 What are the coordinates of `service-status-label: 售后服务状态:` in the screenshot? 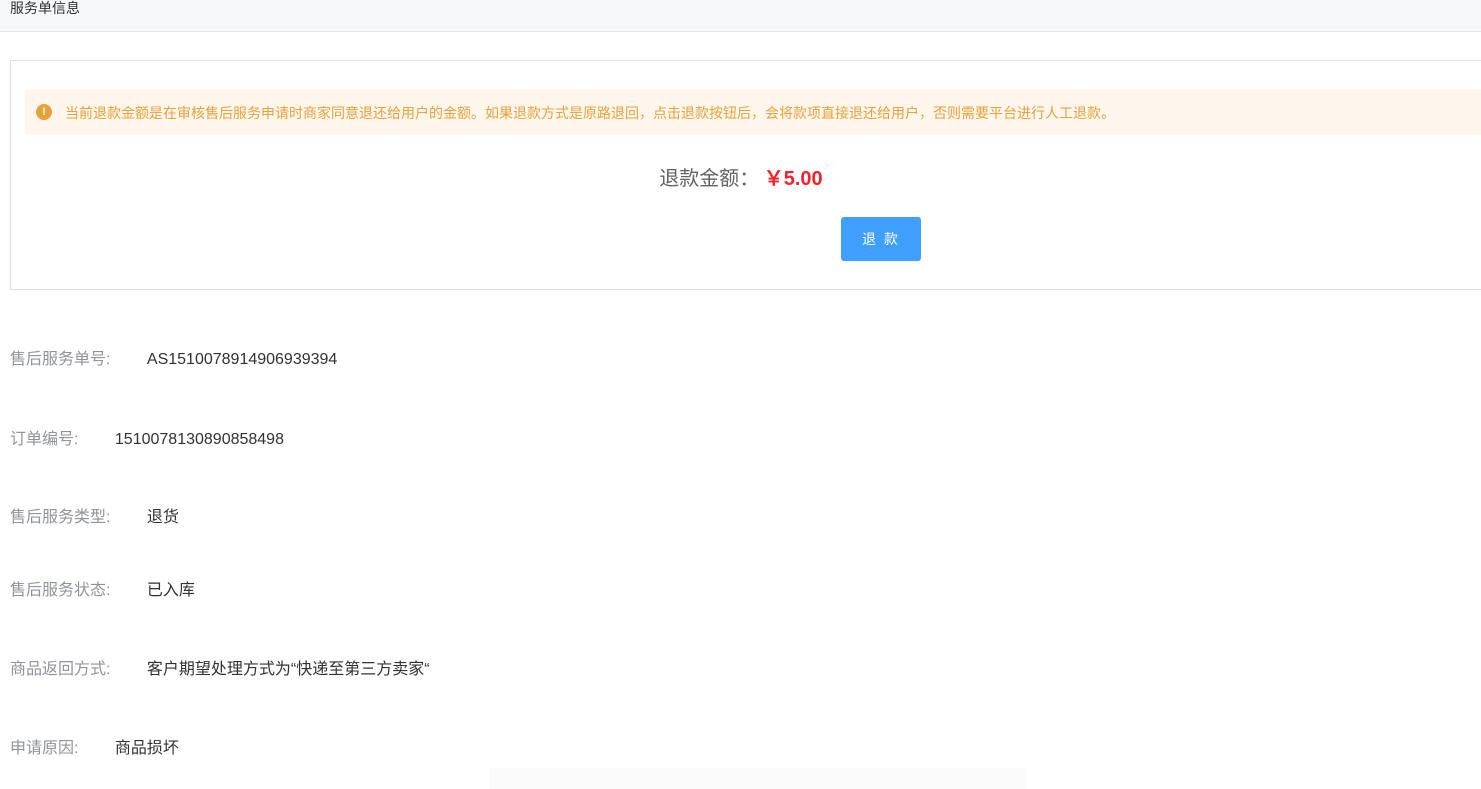 It's located at (60, 590).